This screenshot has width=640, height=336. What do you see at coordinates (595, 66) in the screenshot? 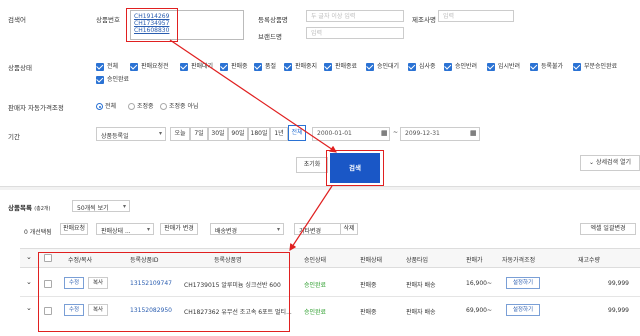
I see `status-checkbox: 부분승인완료` at bounding box center [595, 66].